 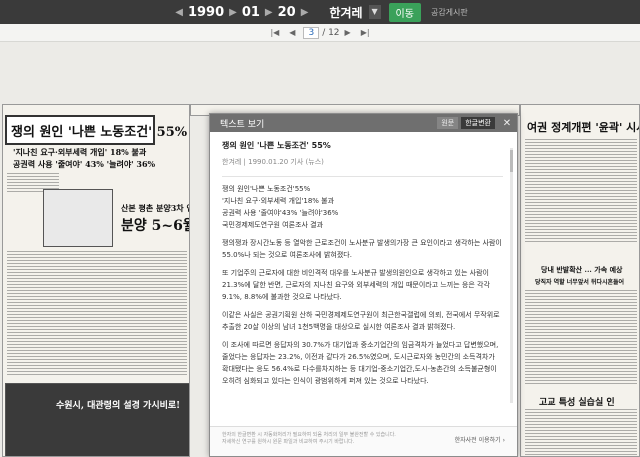 What do you see at coordinates (404, 12) in the screenshot?
I see `go-button: 이동` at bounding box center [404, 12].